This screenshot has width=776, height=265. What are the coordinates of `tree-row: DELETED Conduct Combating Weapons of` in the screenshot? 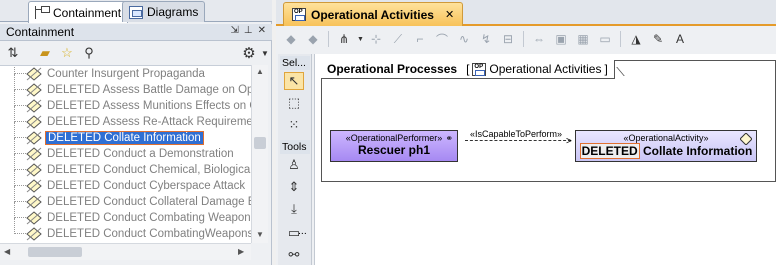 It's located at (125, 214).